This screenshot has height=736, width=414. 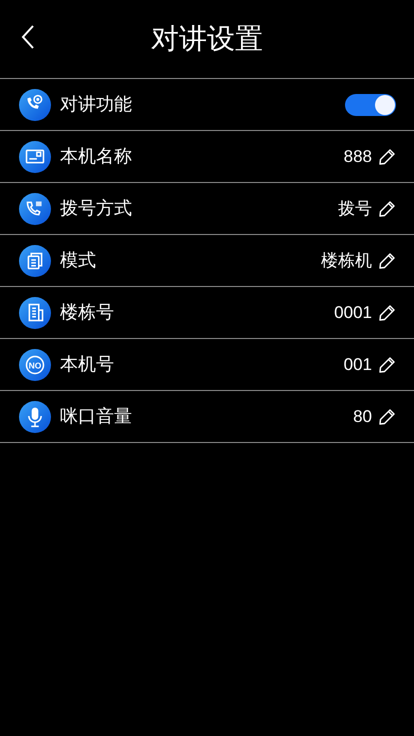 I want to click on setting-value: 0001, so click(x=353, y=313).